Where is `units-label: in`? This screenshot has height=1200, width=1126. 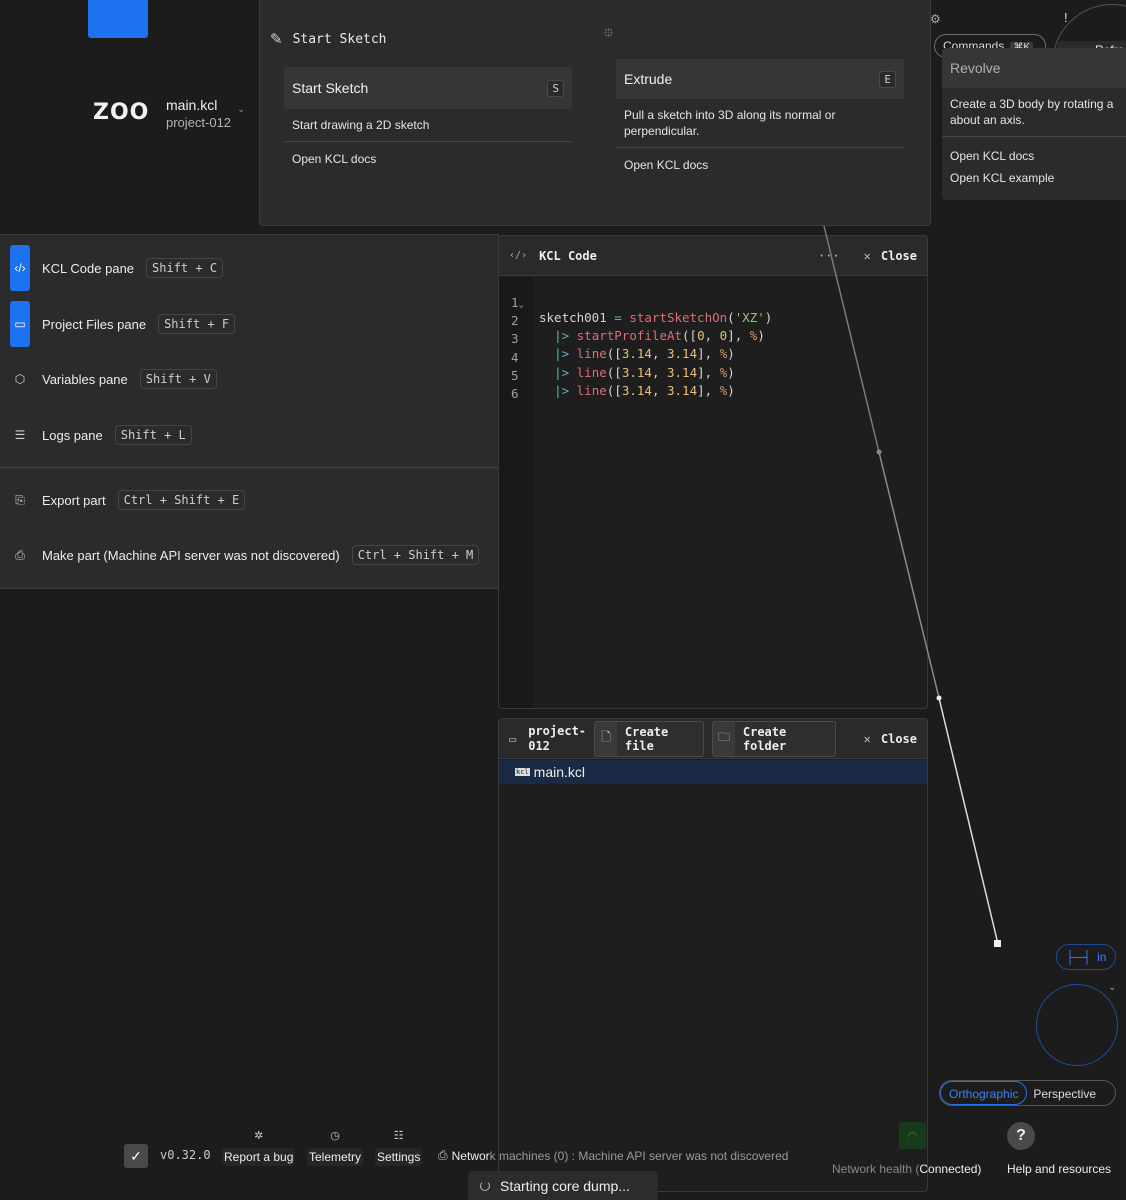 units-label: in is located at coordinates (1102, 957).